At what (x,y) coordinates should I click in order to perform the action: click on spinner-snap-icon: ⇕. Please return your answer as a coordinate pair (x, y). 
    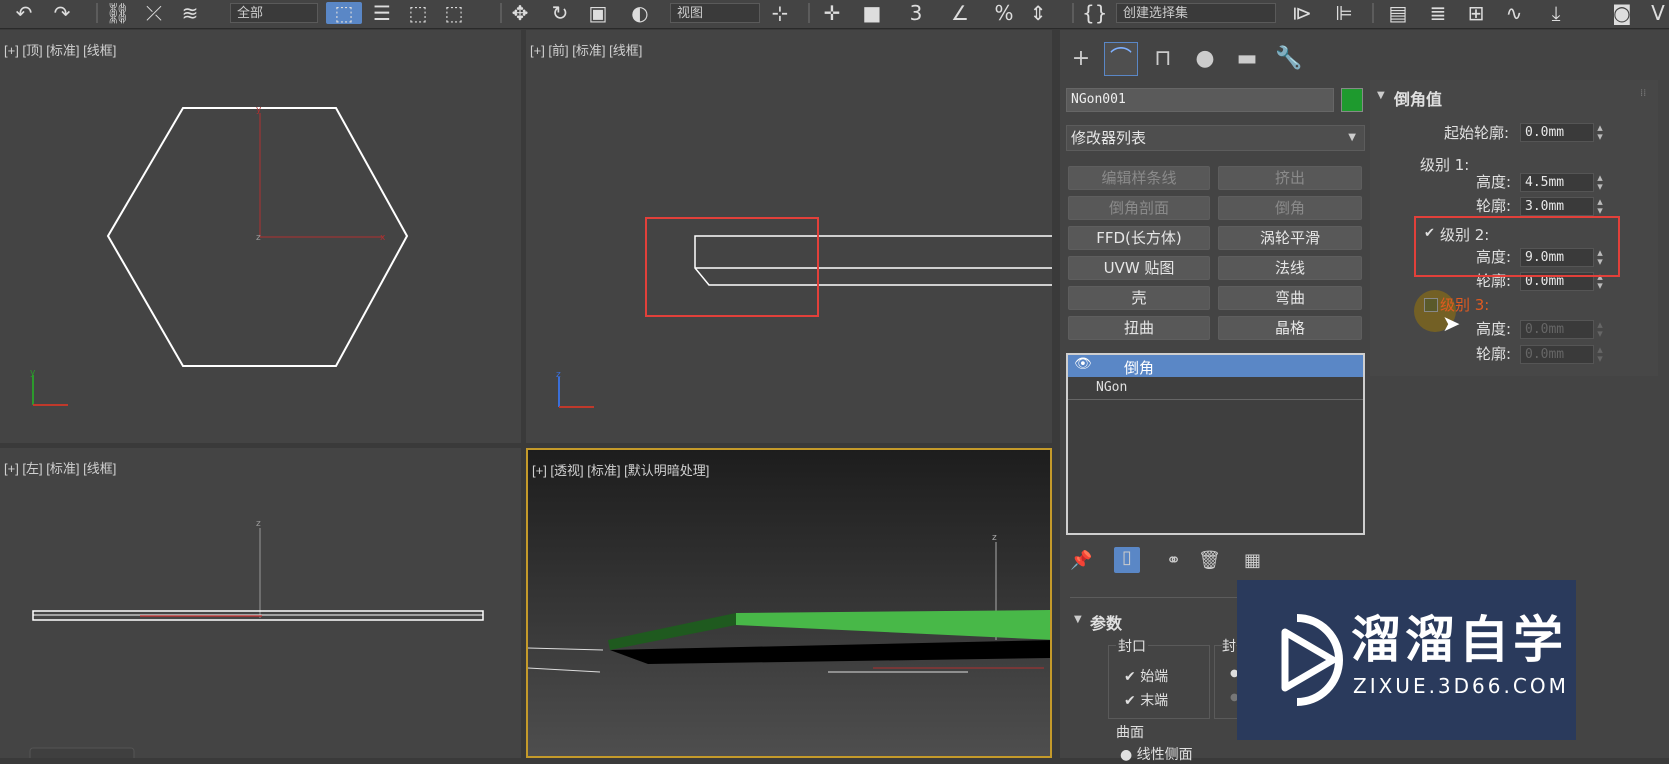
    Looking at the image, I should click on (1038, 13).